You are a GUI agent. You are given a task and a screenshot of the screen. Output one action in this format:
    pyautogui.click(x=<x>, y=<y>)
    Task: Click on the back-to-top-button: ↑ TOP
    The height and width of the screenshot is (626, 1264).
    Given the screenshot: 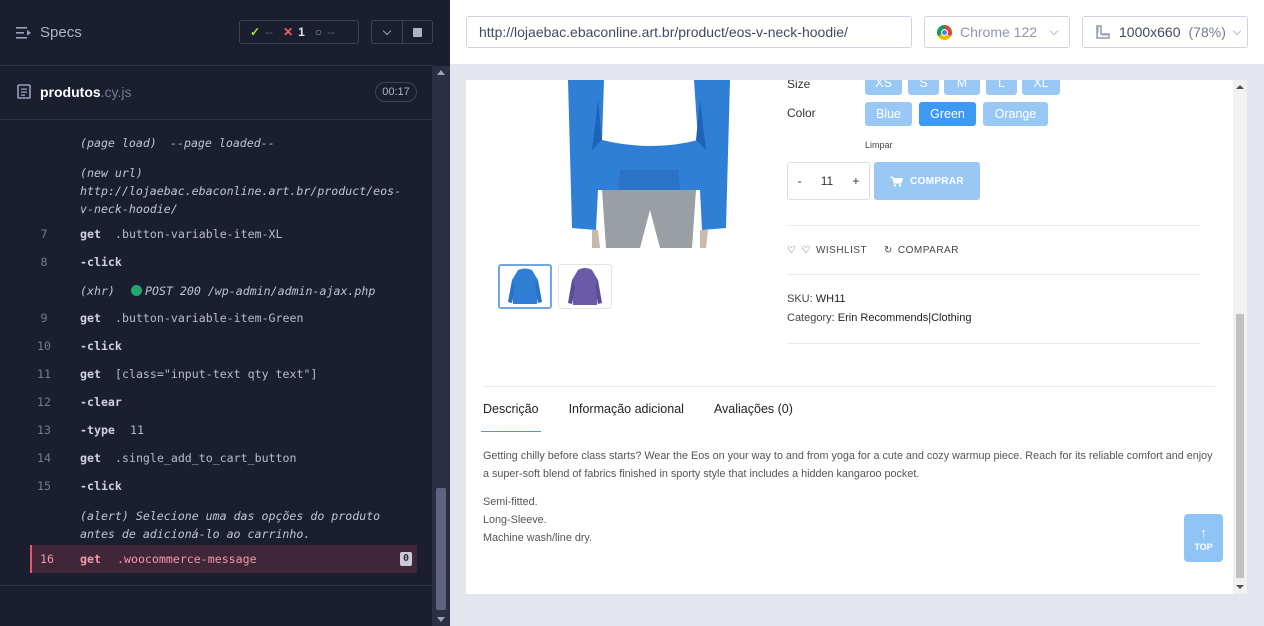 What is the action you would take?
    pyautogui.click(x=1203, y=538)
    